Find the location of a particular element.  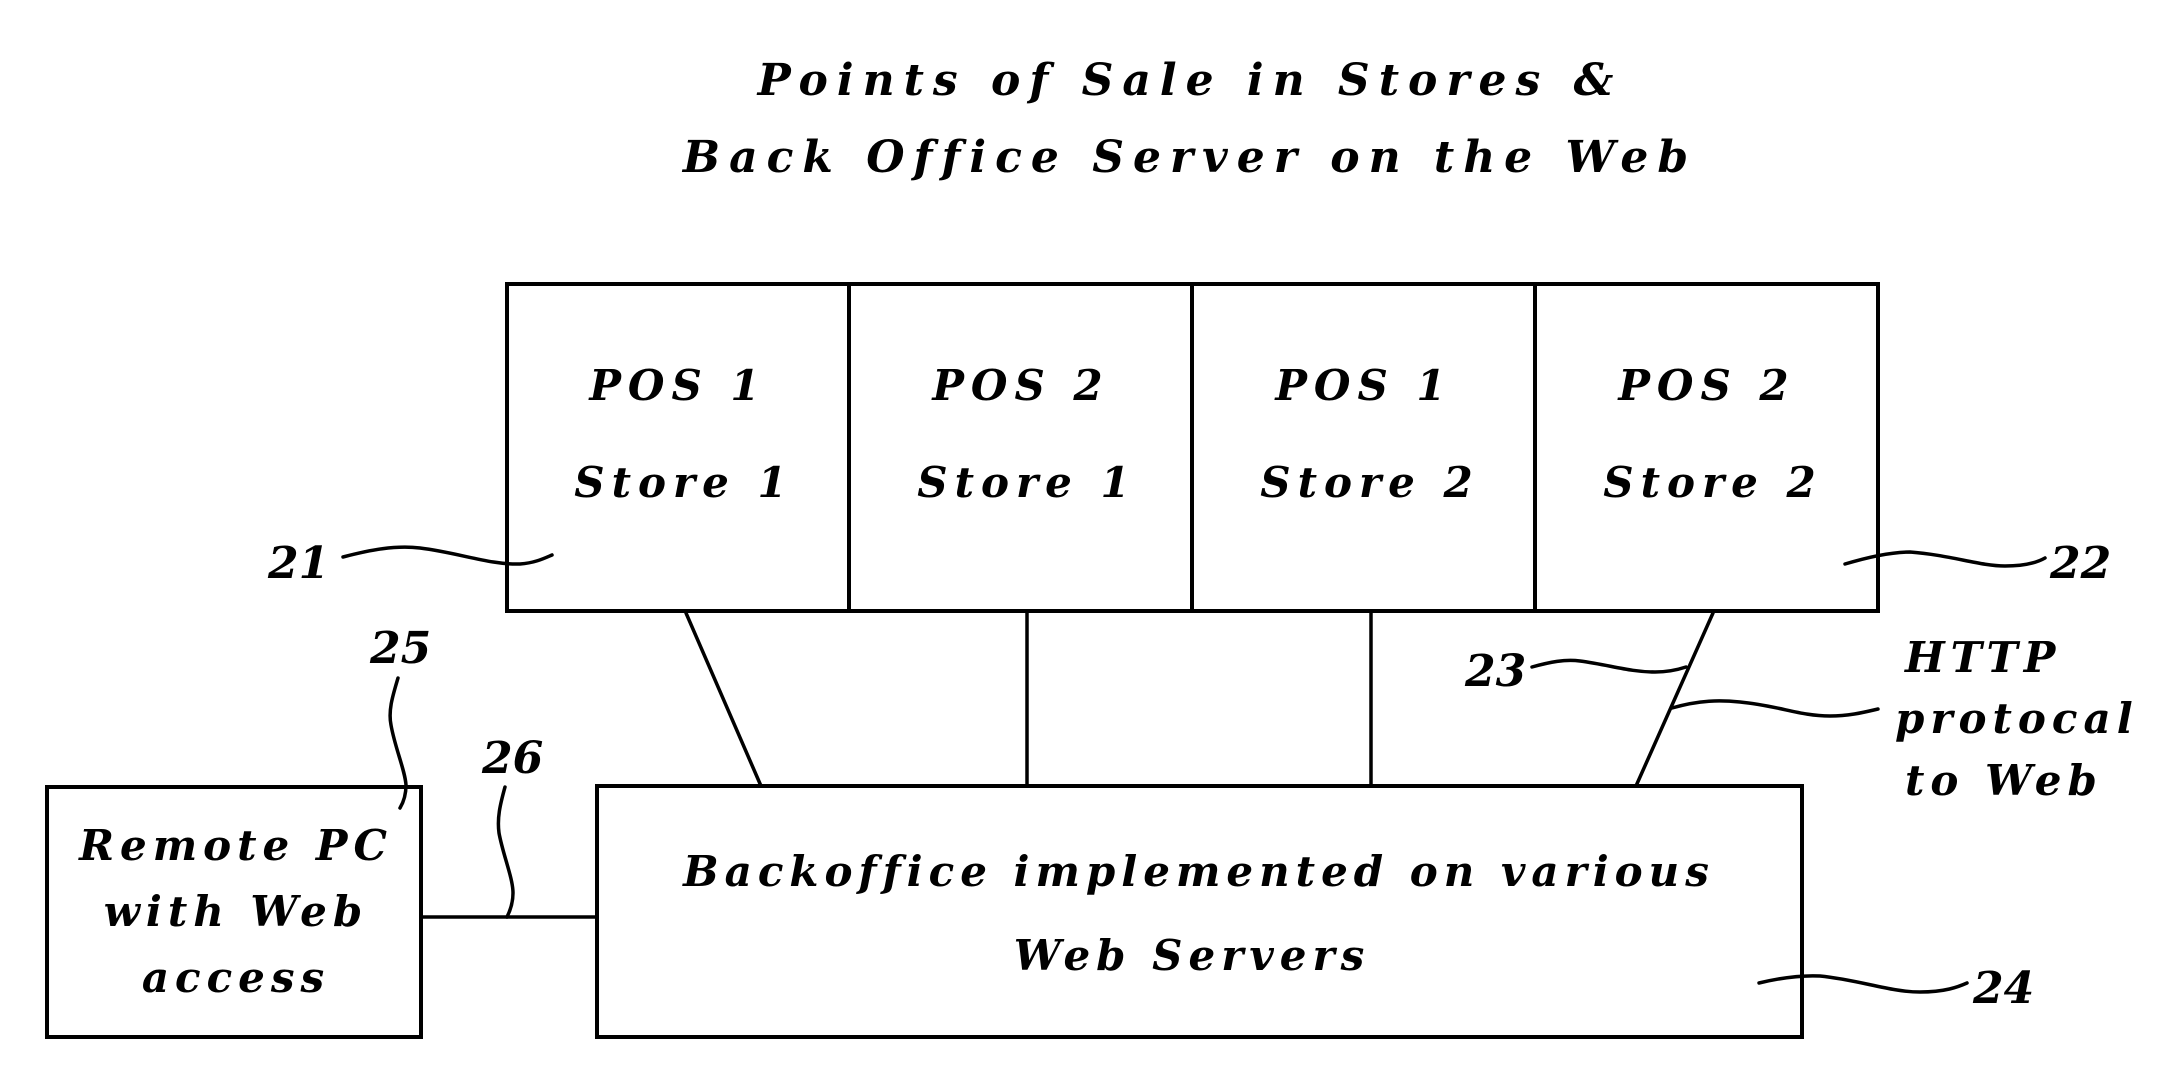

remote-pc: Remote PC with Web access is located at coordinates (234, 912).